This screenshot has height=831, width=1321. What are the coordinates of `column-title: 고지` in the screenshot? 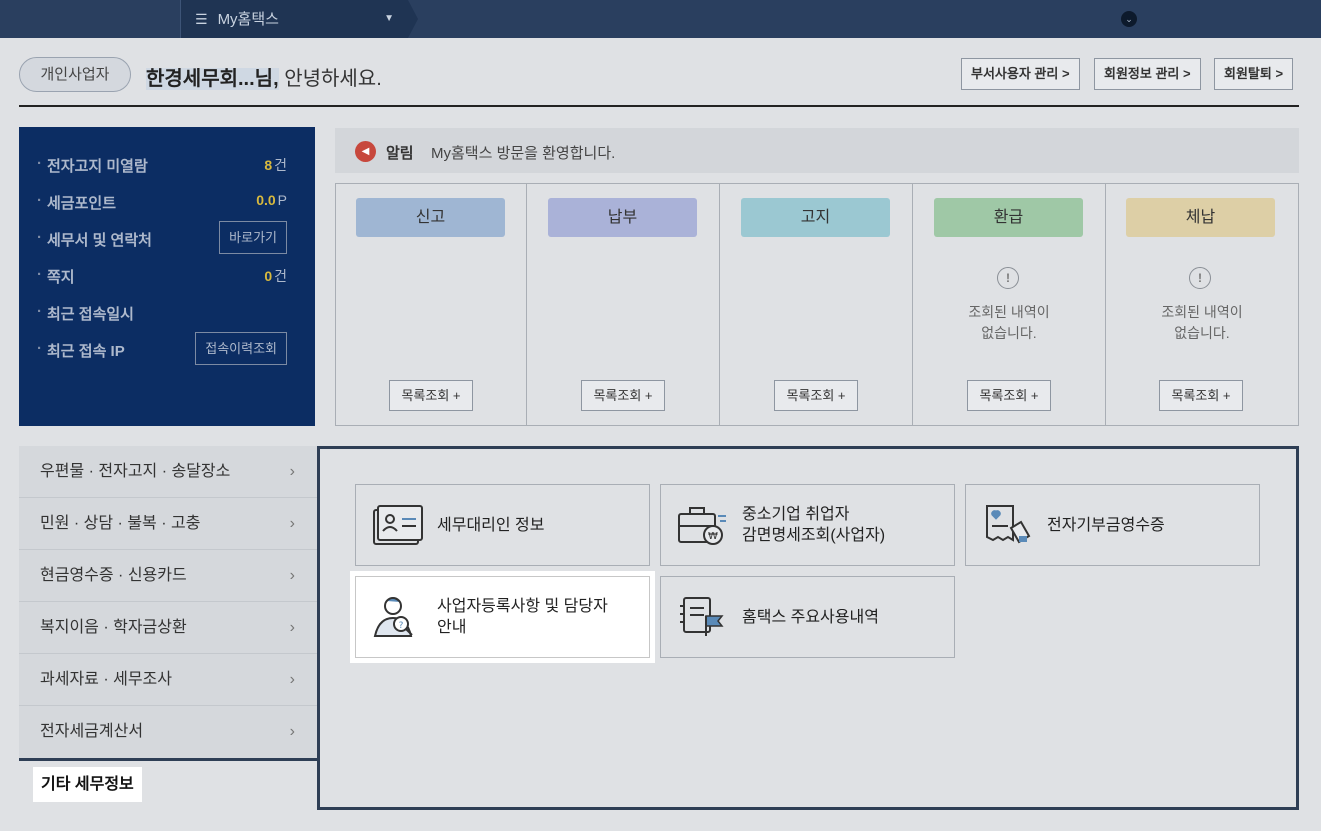 It's located at (815, 217).